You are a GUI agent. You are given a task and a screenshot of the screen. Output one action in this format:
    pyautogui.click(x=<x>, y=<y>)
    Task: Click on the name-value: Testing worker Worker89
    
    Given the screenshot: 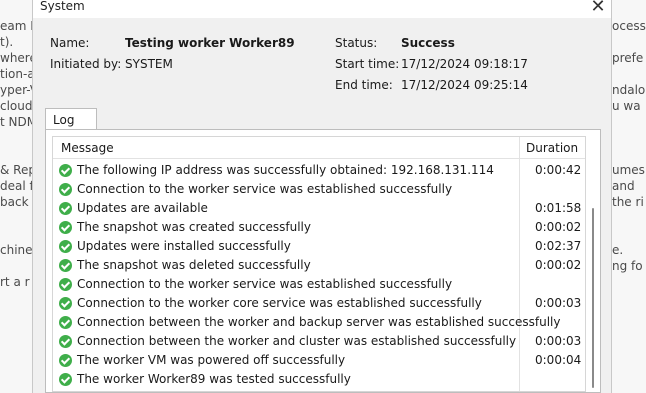 What is the action you would take?
    pyautogui.click(x=210, y=43)
    